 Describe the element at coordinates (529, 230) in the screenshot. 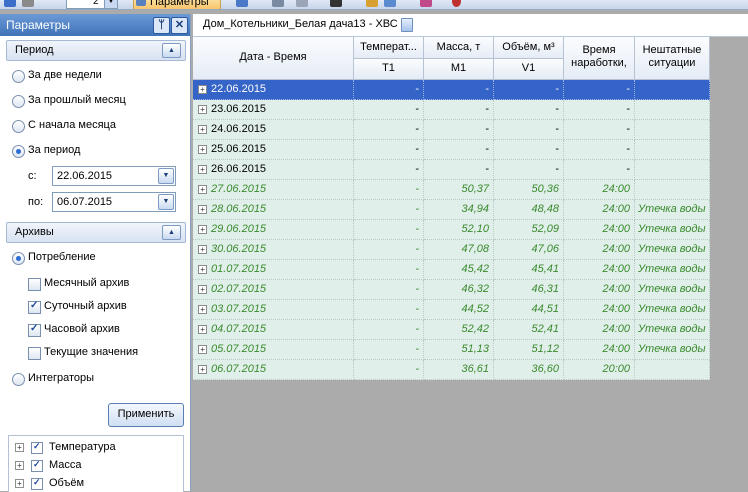

I see `cell-vol: 52,09` at that location.